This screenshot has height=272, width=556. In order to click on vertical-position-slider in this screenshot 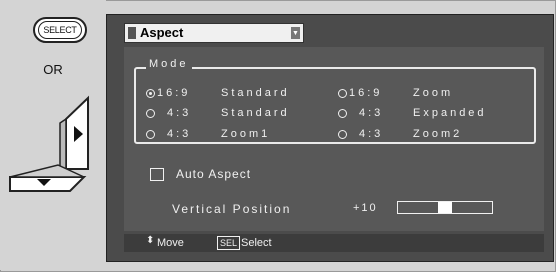, I will do `click(445, 207)`.